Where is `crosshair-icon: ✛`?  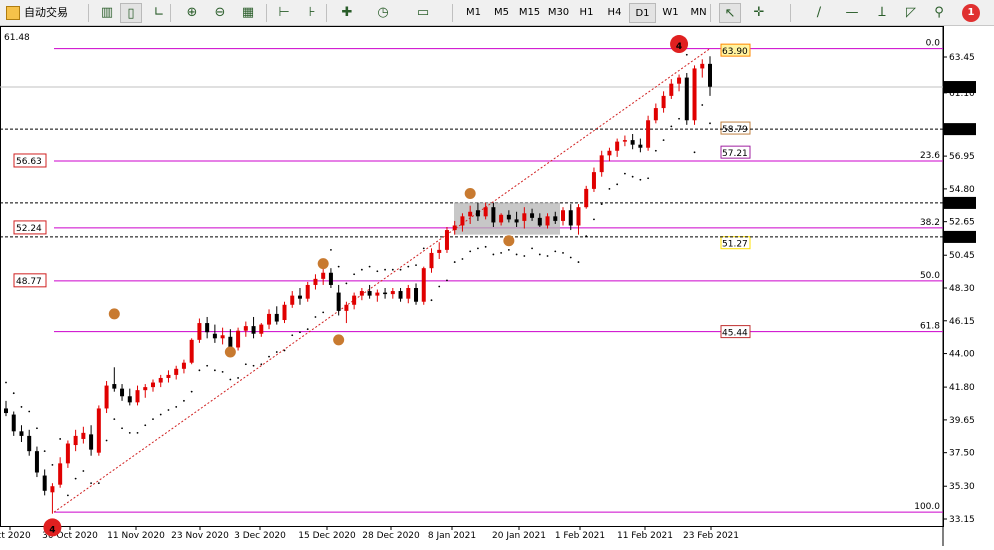
crosshair-icon: ✛ is located at coordinates (759, 13).